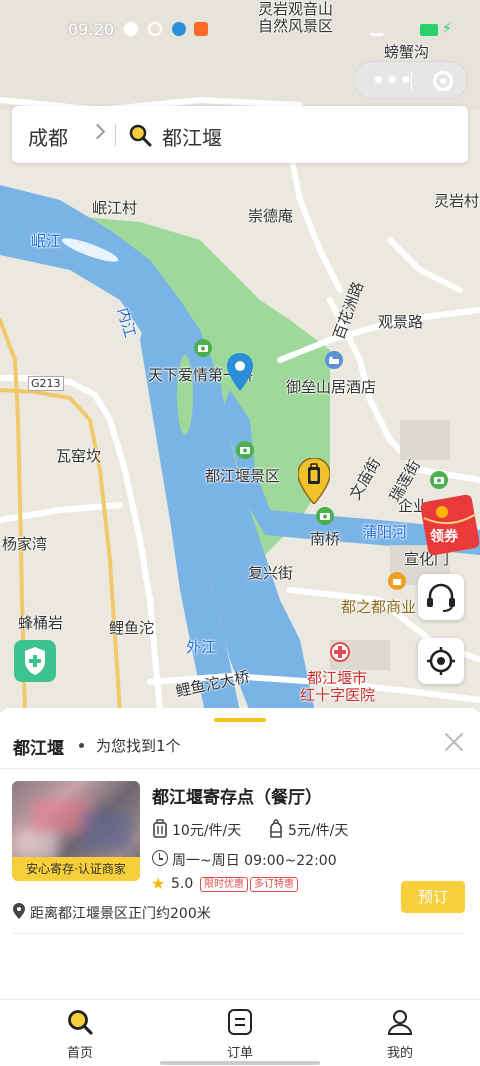 The height and width of the screenshot is (1066, 480). I want to click on distance-text: 距离都江堰景区正门约200米, so click(120, 914).